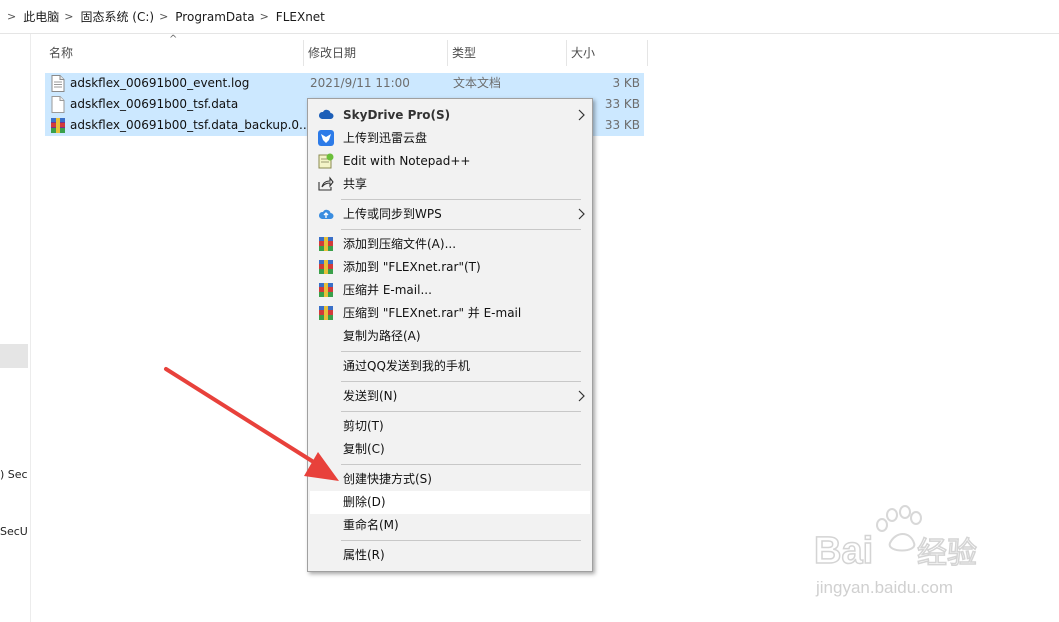 The image size is (1059, 622). Describe the element at coordinates (895, 551) in the screenshot. I see `baidu-paw-logo: Bai 经验 jingyan.baidu.com` at that location.